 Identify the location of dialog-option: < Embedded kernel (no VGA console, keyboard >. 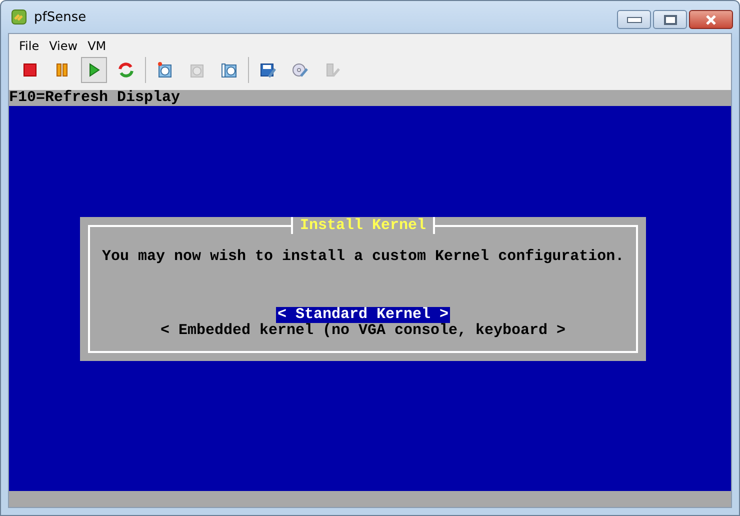
(363, 331).